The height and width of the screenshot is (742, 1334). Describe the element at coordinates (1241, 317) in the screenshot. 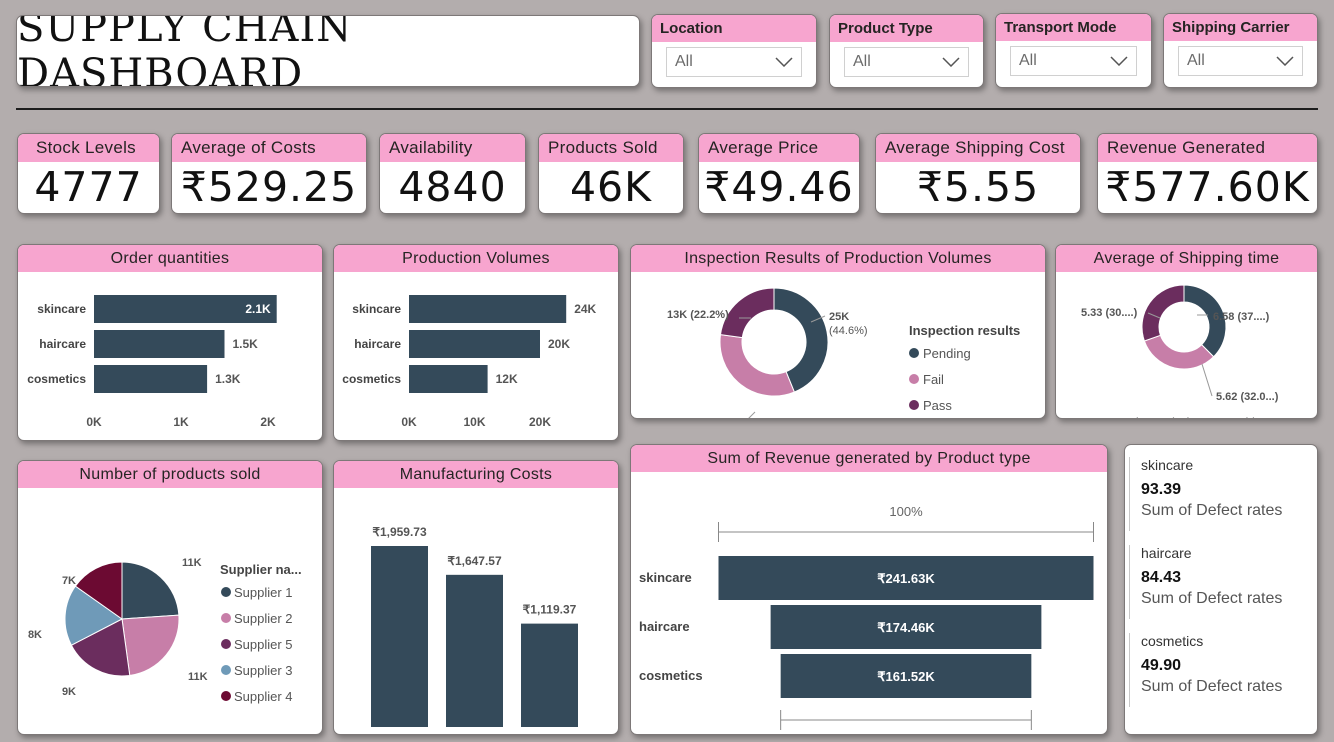

I see `data-label: 6.58 (37....)` at that location.